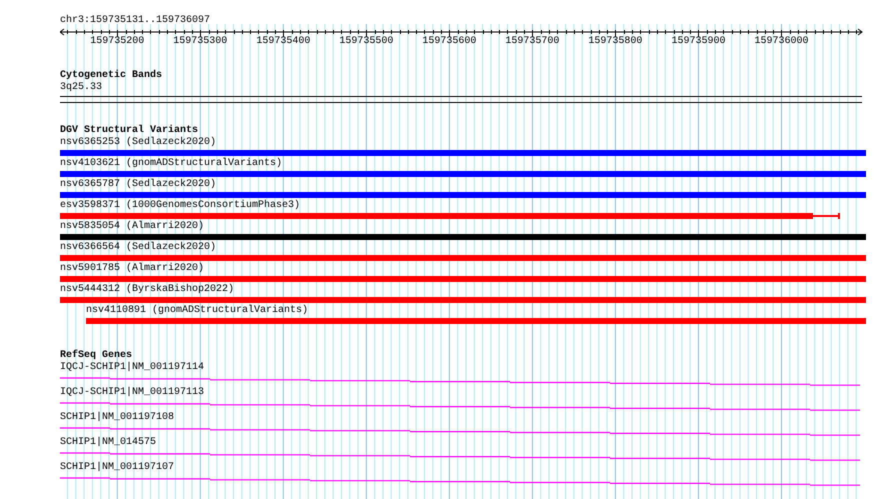 The width and height of the screenshot is (890, 499). Describe the element at coordinates (781, 42) in the screenshot. I see `tick-label: 159736000` at that location.